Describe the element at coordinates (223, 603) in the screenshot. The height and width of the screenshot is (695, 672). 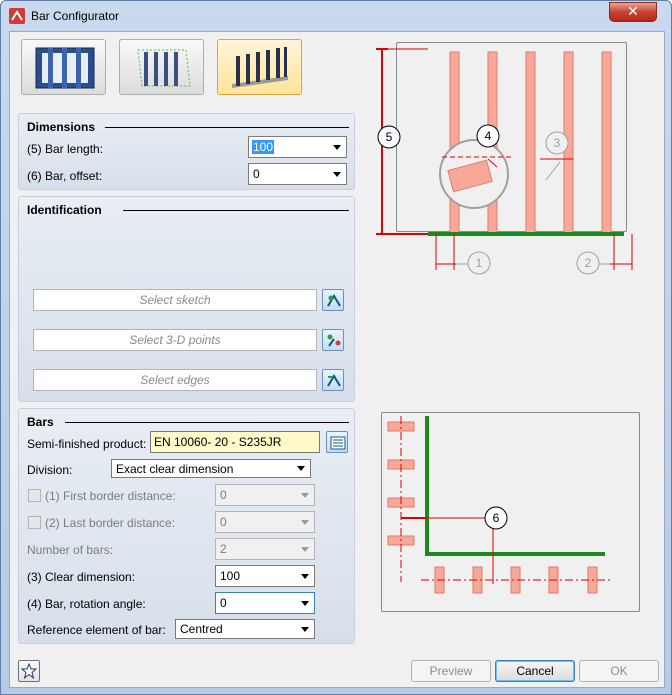
I see `rotation-angle-value: 0` at that location.